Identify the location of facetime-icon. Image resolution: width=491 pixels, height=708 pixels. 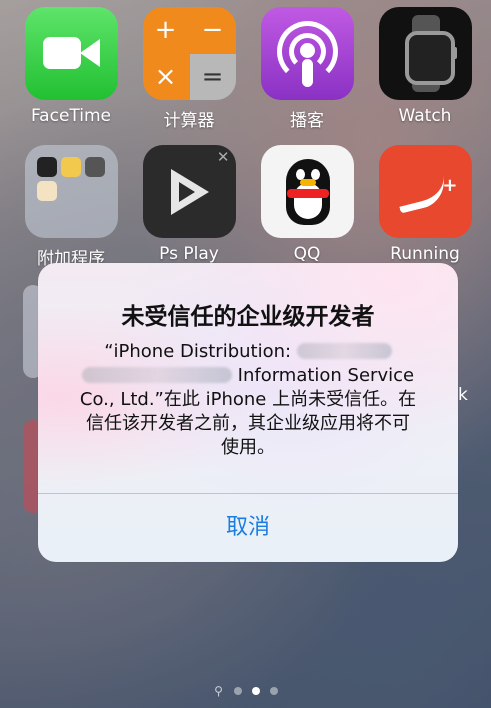
(71, 53).